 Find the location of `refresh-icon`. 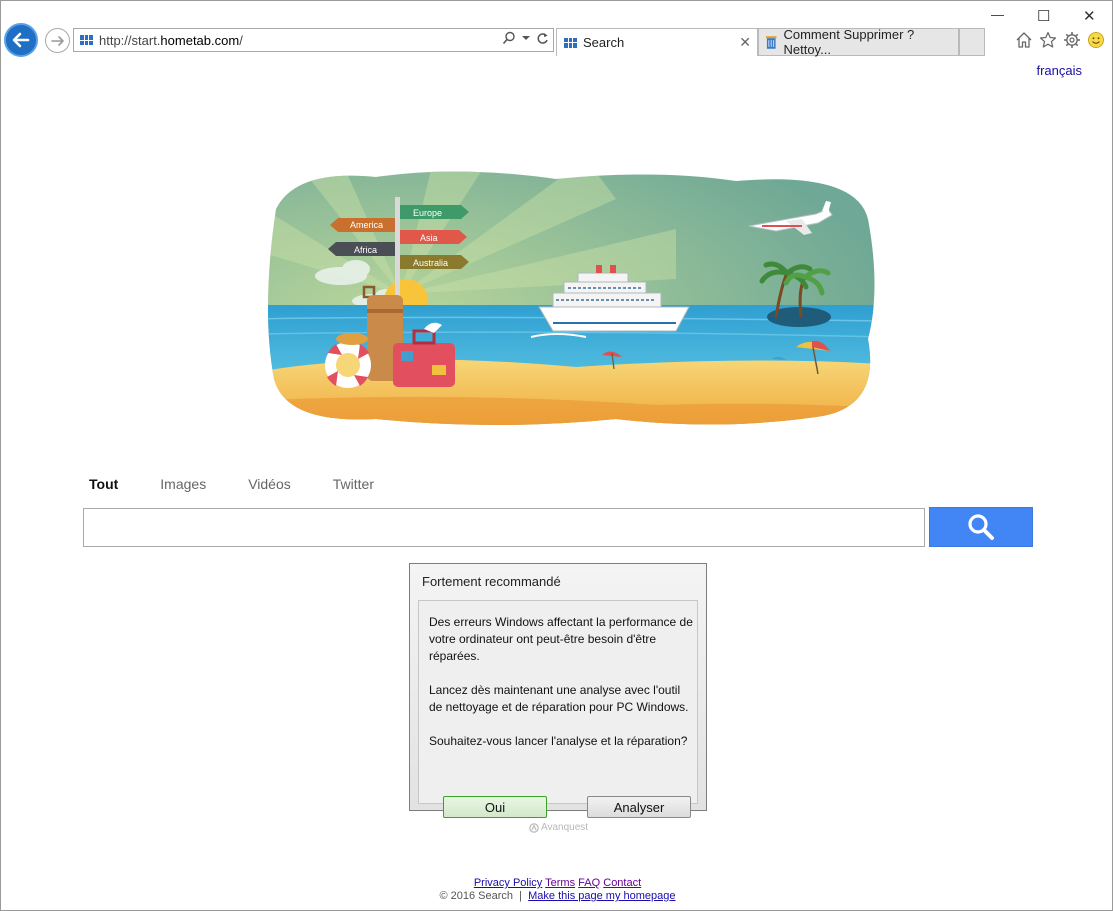

refresh-icon is located at coordinates (542, 38).